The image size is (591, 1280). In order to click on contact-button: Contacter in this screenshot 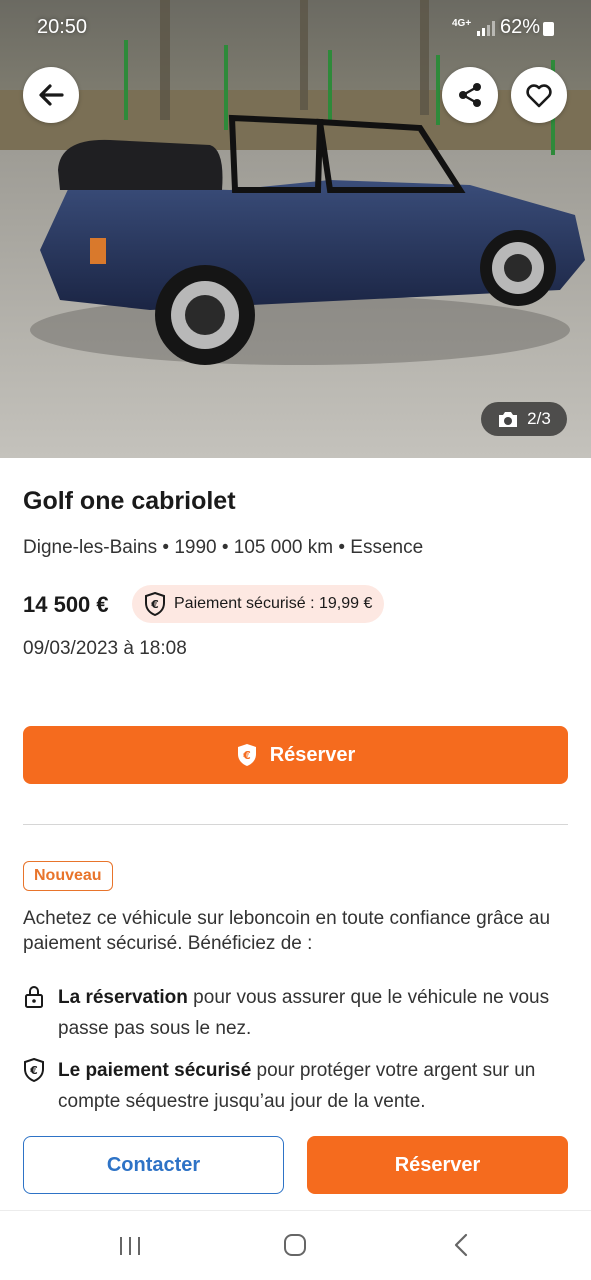, I will do `click(153, 1165)`.